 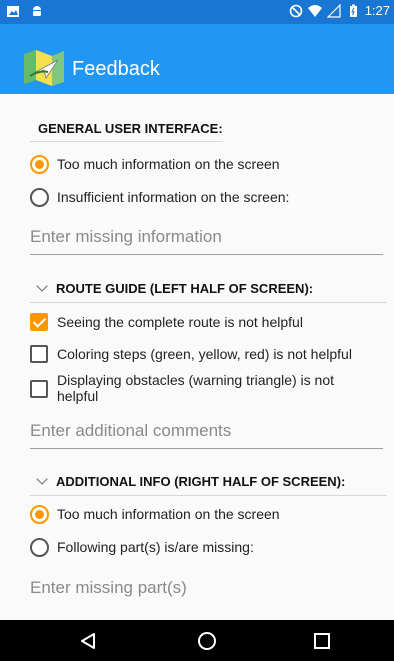 What do you see at coordinates (197, 12) in the screenshot?
I see `status-bar: 1:27` at bounding box center [197, 12].